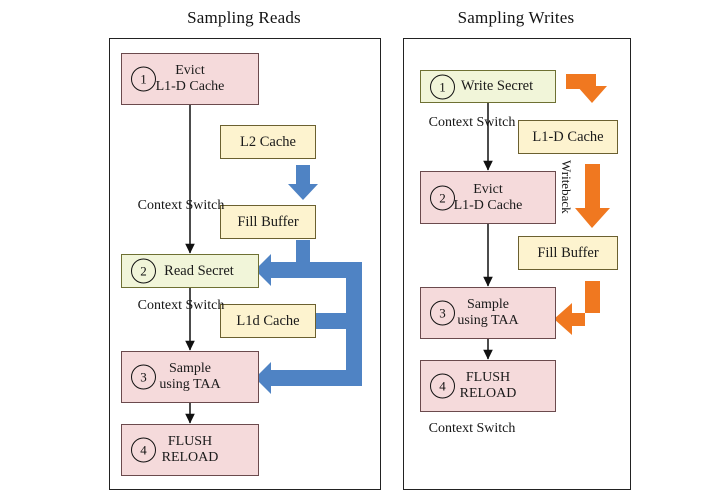 The image size is (728, 500). I want to click on step-badge-4-writes: 4, so click(442, 386).